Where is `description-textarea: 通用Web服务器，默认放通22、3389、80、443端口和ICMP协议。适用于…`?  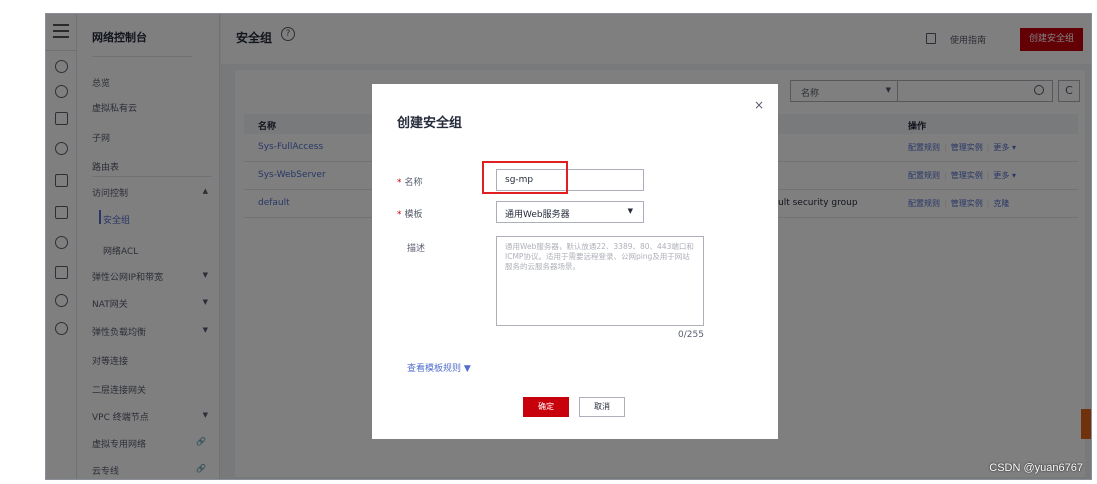 description-textarea: 通用Web服务器，默认放通22、3389、80、443端口和ICMP协议。适用于… is located at coordinates (600, 281).